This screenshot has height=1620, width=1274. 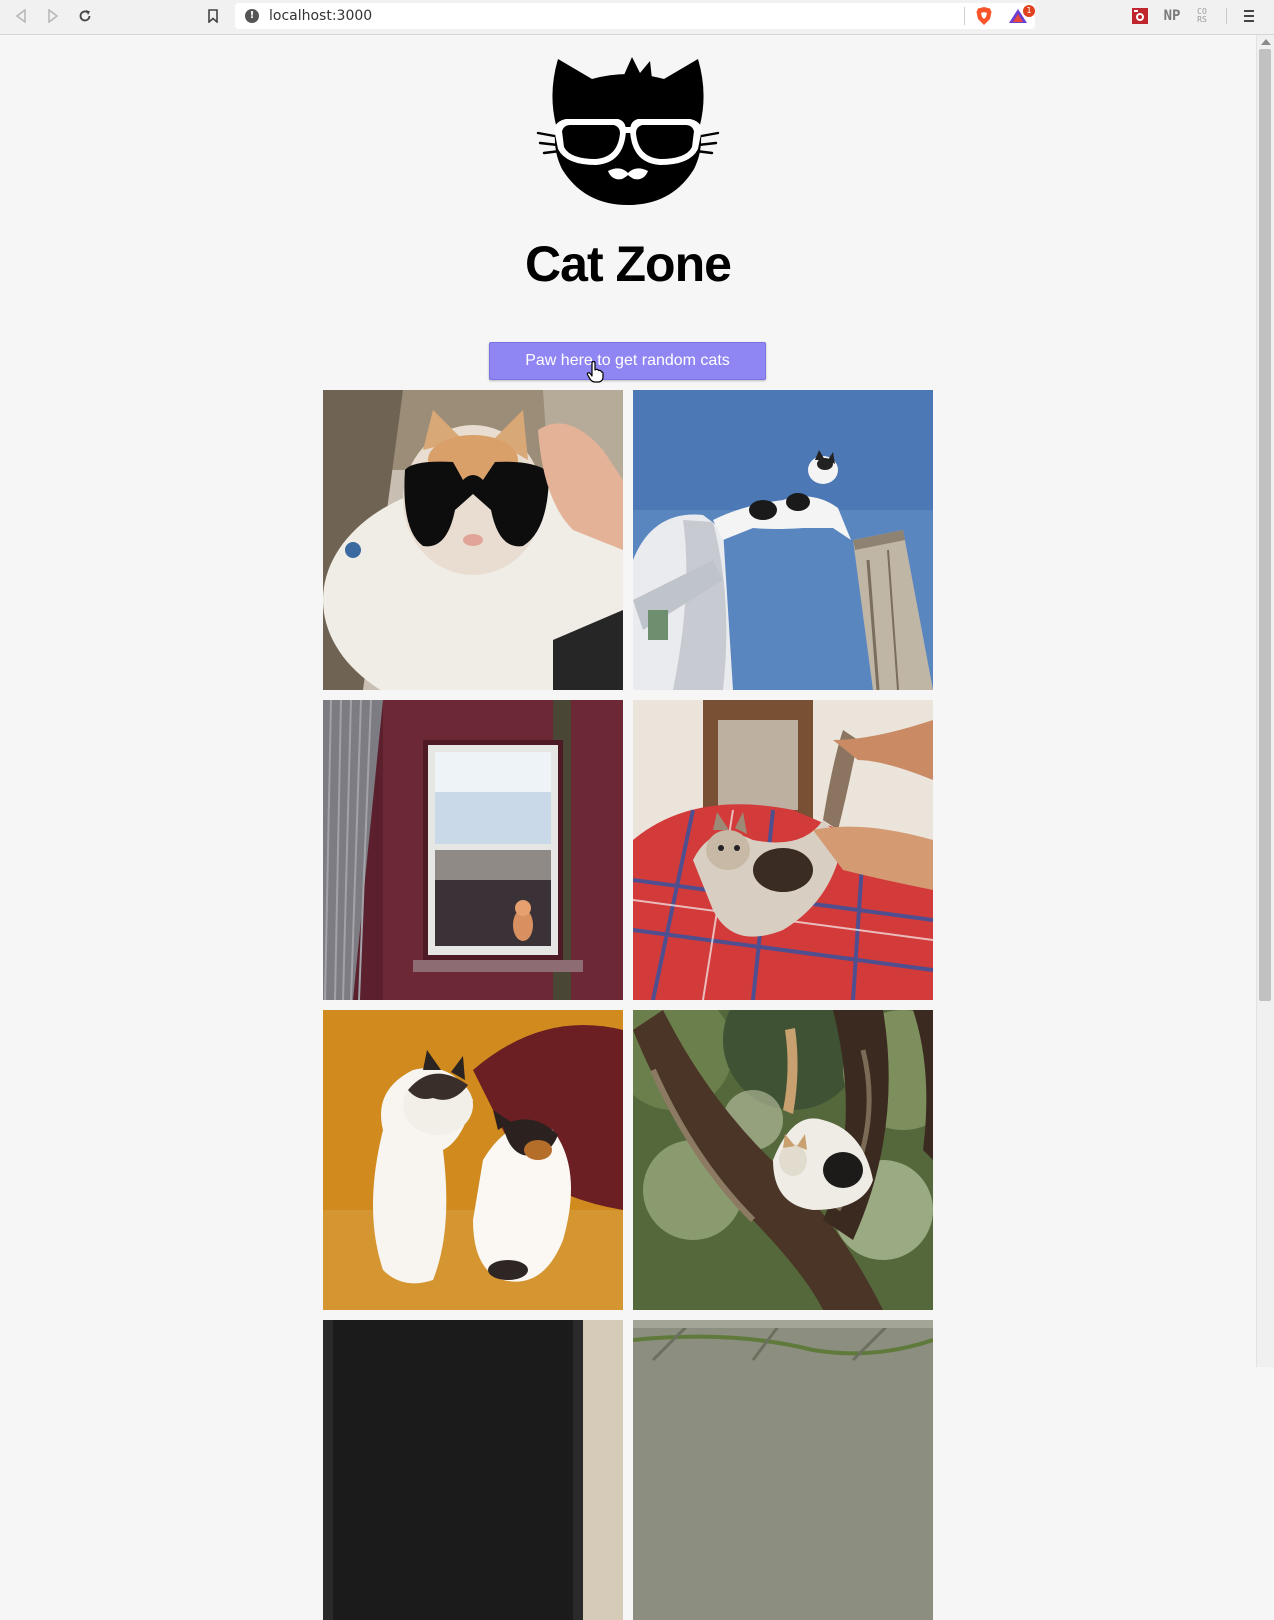 What do you see at coordinates (85, 16) in the screenshot?
I see `reload-icon` at bounding box center [85, 16].